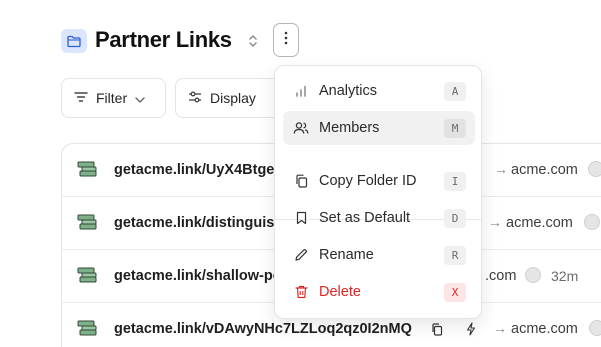 Image resolution: width=601 pixels, height=347 pixels. What do you see at coordinates (455, 255) in the screenshot?
I see `shortcut-key: R` at bounding box center [455, 255].